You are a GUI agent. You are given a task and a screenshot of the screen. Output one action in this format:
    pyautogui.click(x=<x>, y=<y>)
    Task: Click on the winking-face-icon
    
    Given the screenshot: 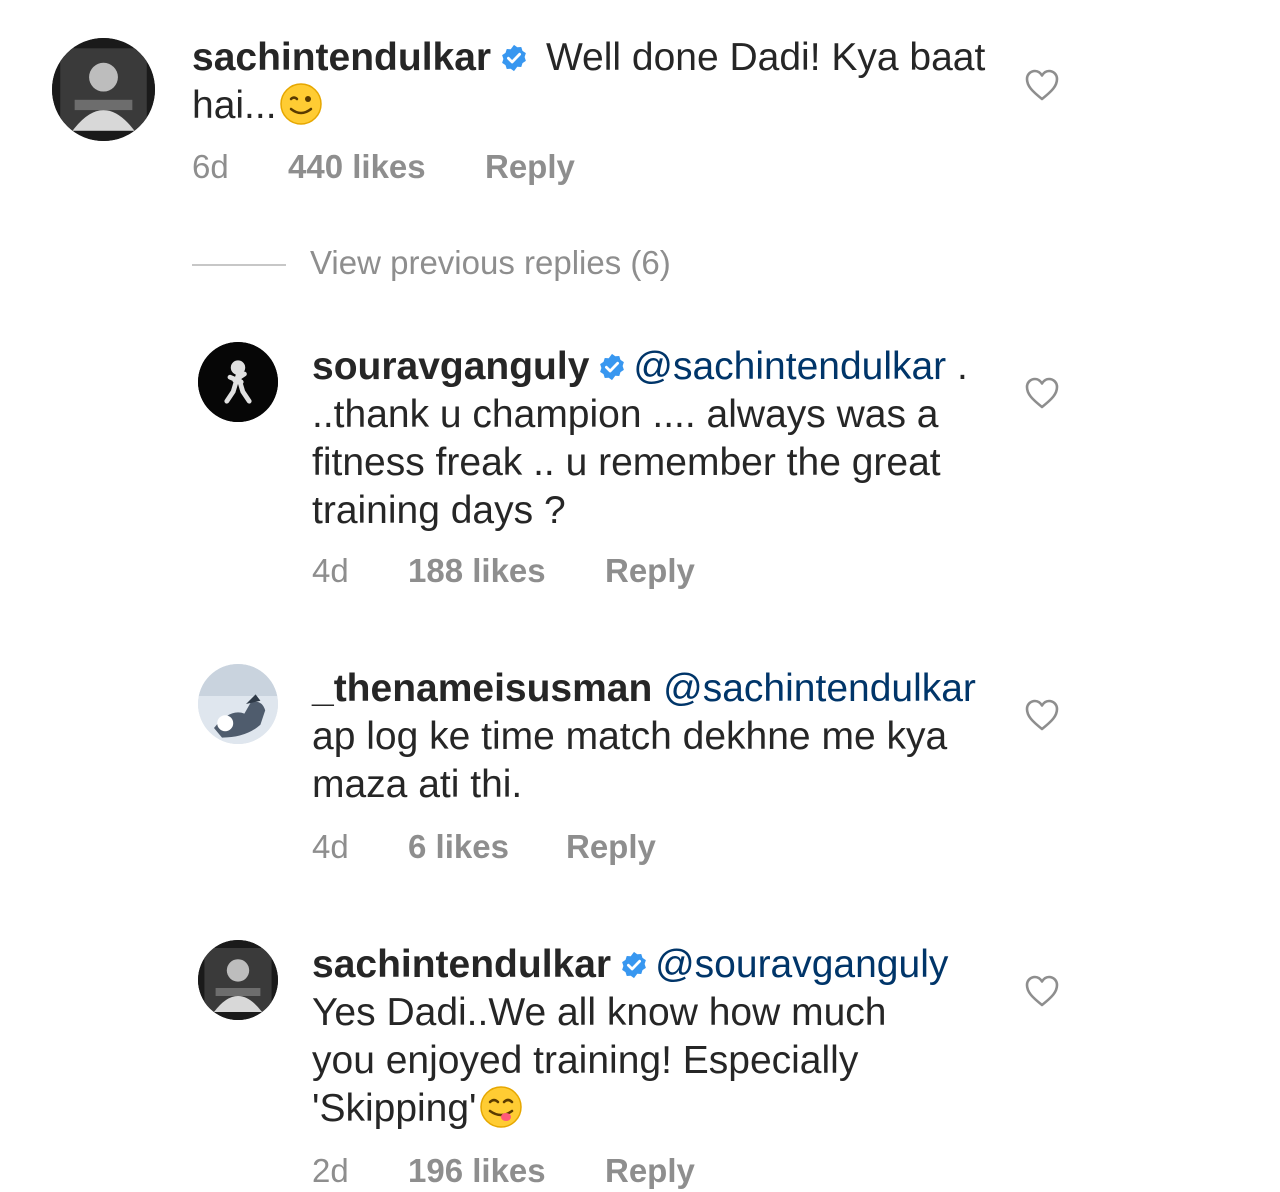 What is the action you would take?
    pyautogui.click(x=301, y=104)
    